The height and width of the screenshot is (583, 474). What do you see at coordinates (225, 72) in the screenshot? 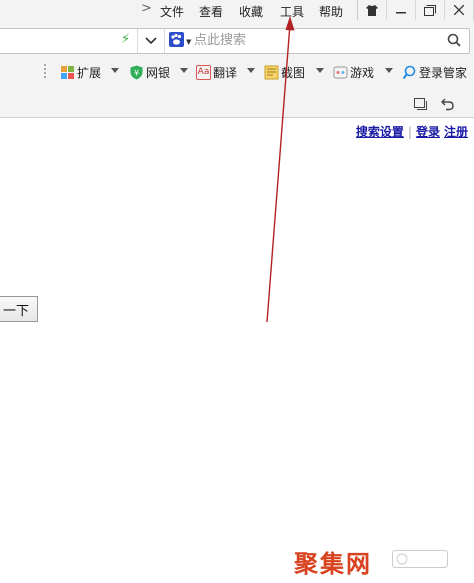
I see `toolbar-label: 翻译` at bounding box center [225, 72].